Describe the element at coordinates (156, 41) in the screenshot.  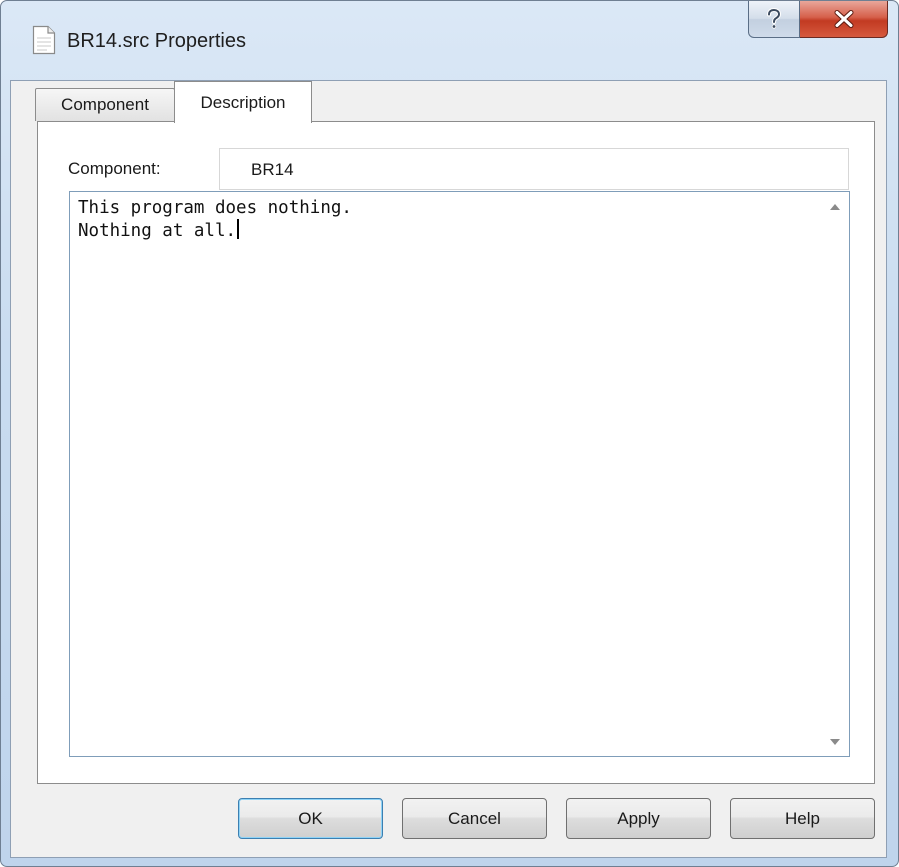
I see `window-title: BR14.src Properties` at that location.